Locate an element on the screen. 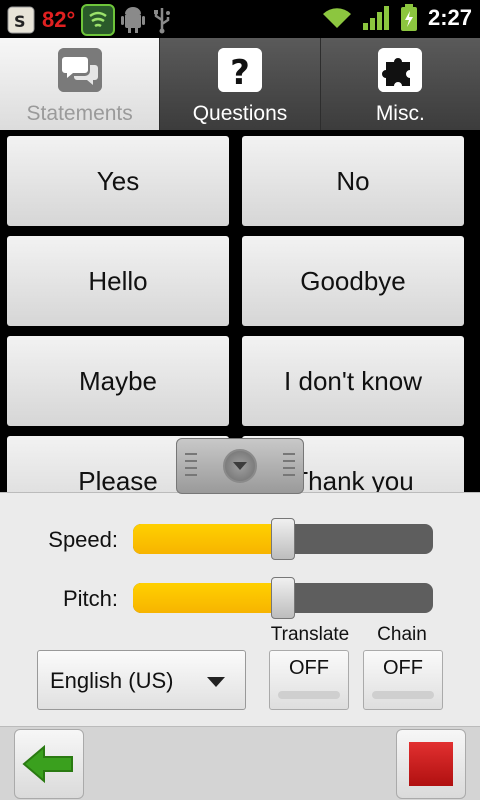 The image size is (480, 800). phrase-button-goodbye: Goodbye is located at coordinates (353, 281).